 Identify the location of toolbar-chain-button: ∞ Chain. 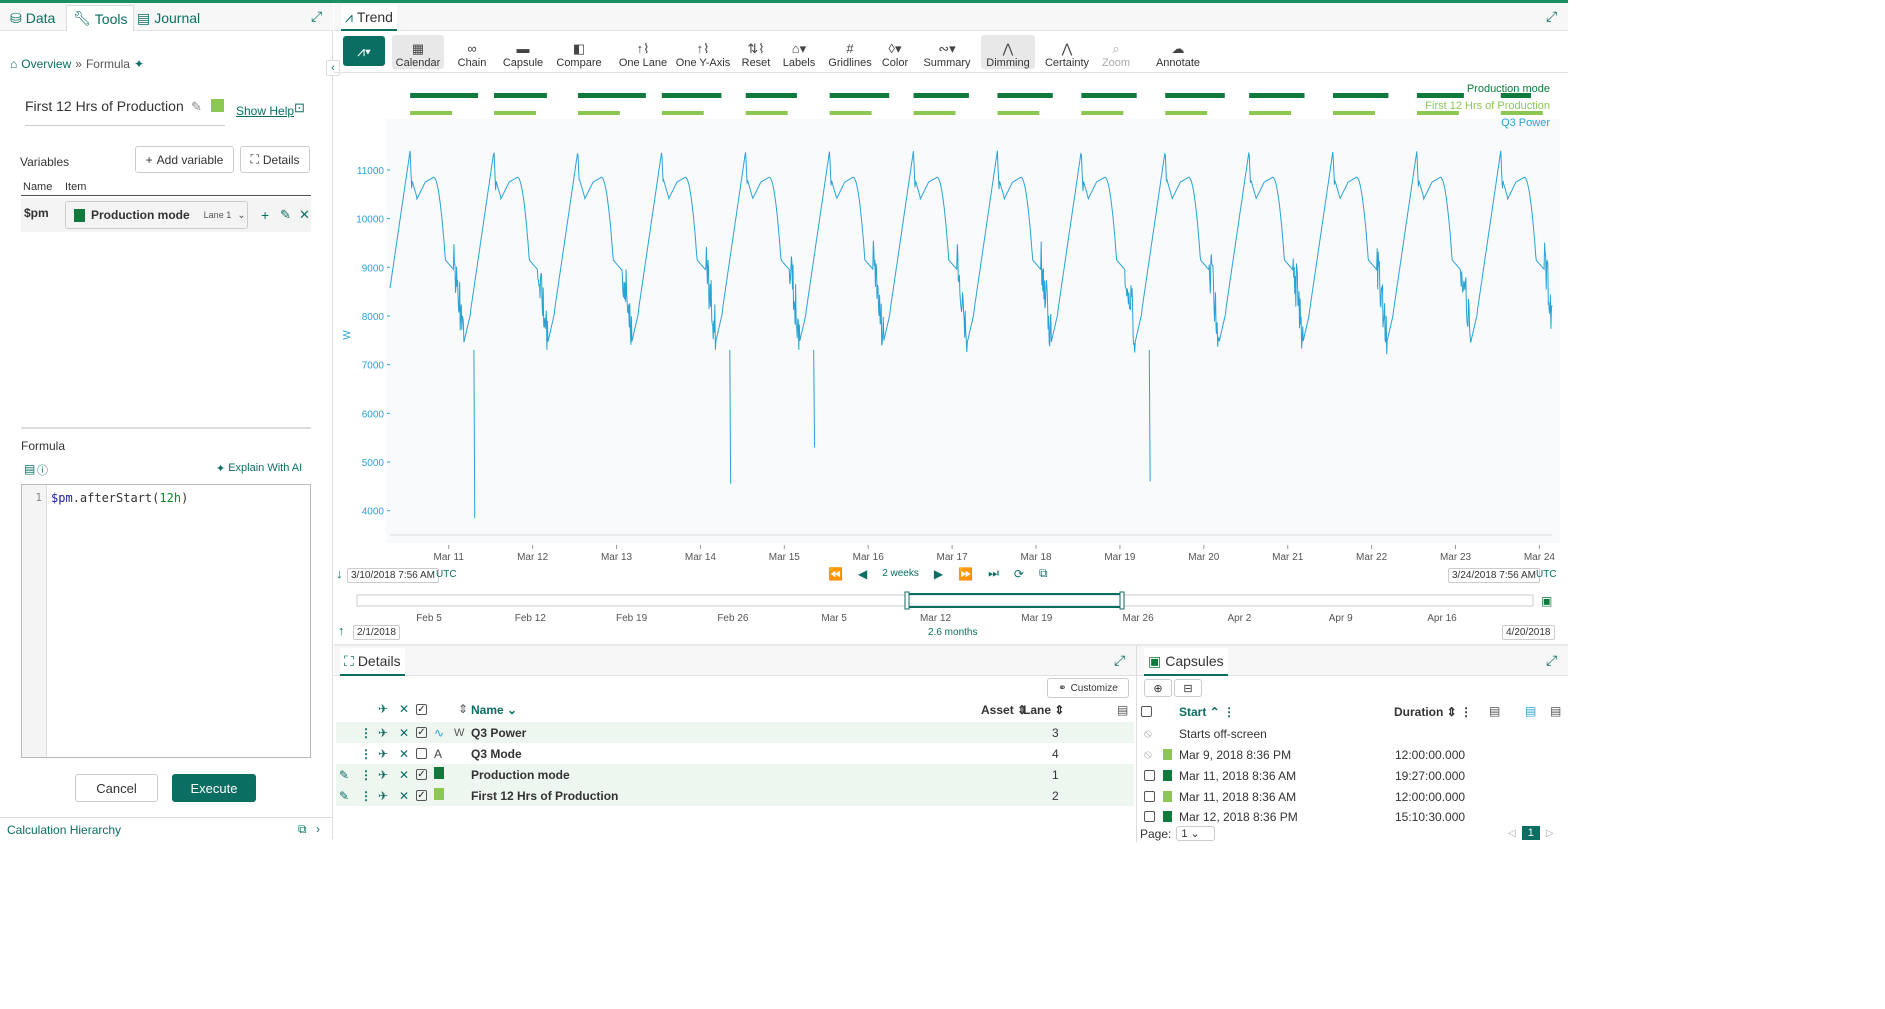
(472, 52).